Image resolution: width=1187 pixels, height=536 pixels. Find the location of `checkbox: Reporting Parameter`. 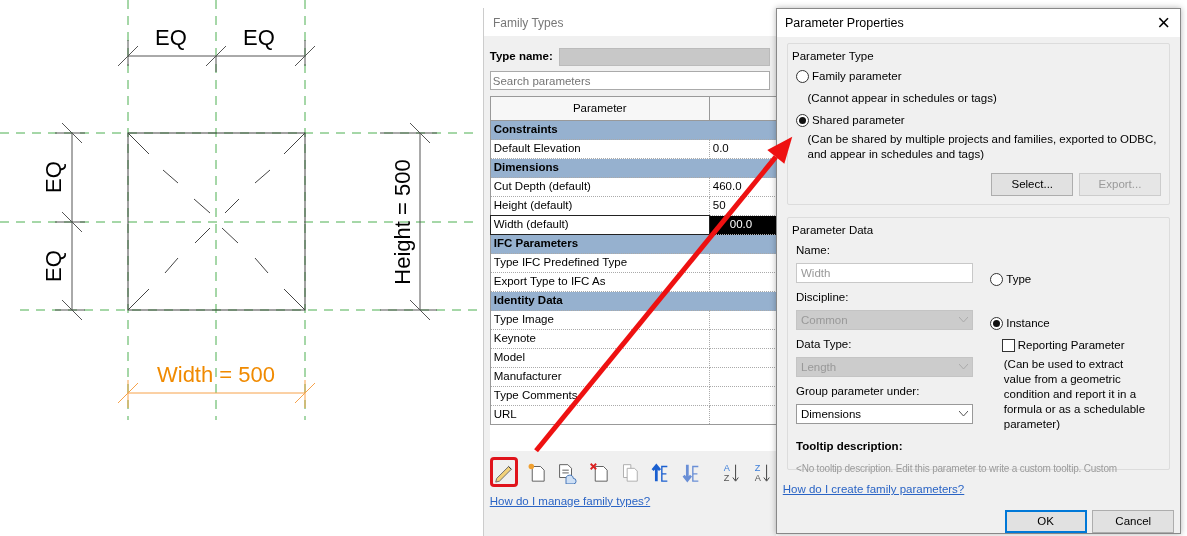

checkbox: Reporting Parameter is located at coordinates (1076, 346).